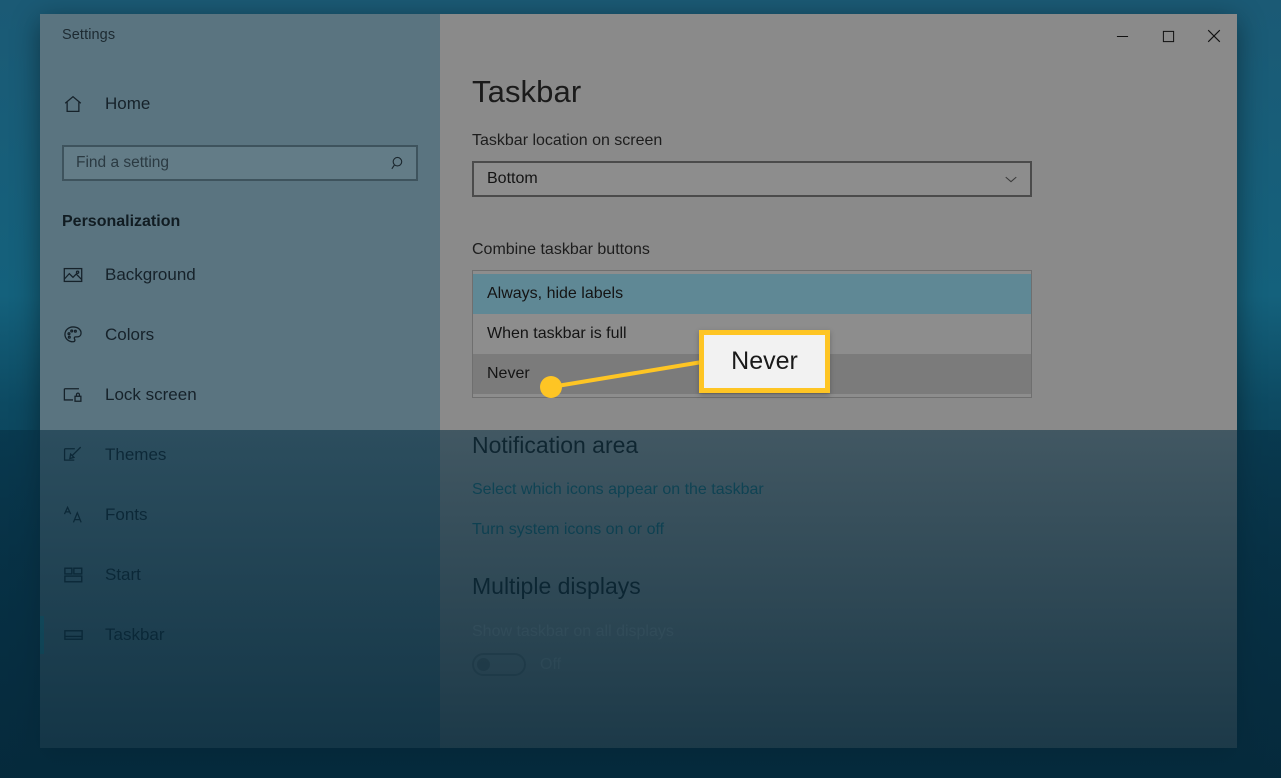 Image resolution: width=1281 pixels, height=778 pixels. Describe the element at coordinates (1122, 36) in the screenshot. I see `minimize-icon` at that location.